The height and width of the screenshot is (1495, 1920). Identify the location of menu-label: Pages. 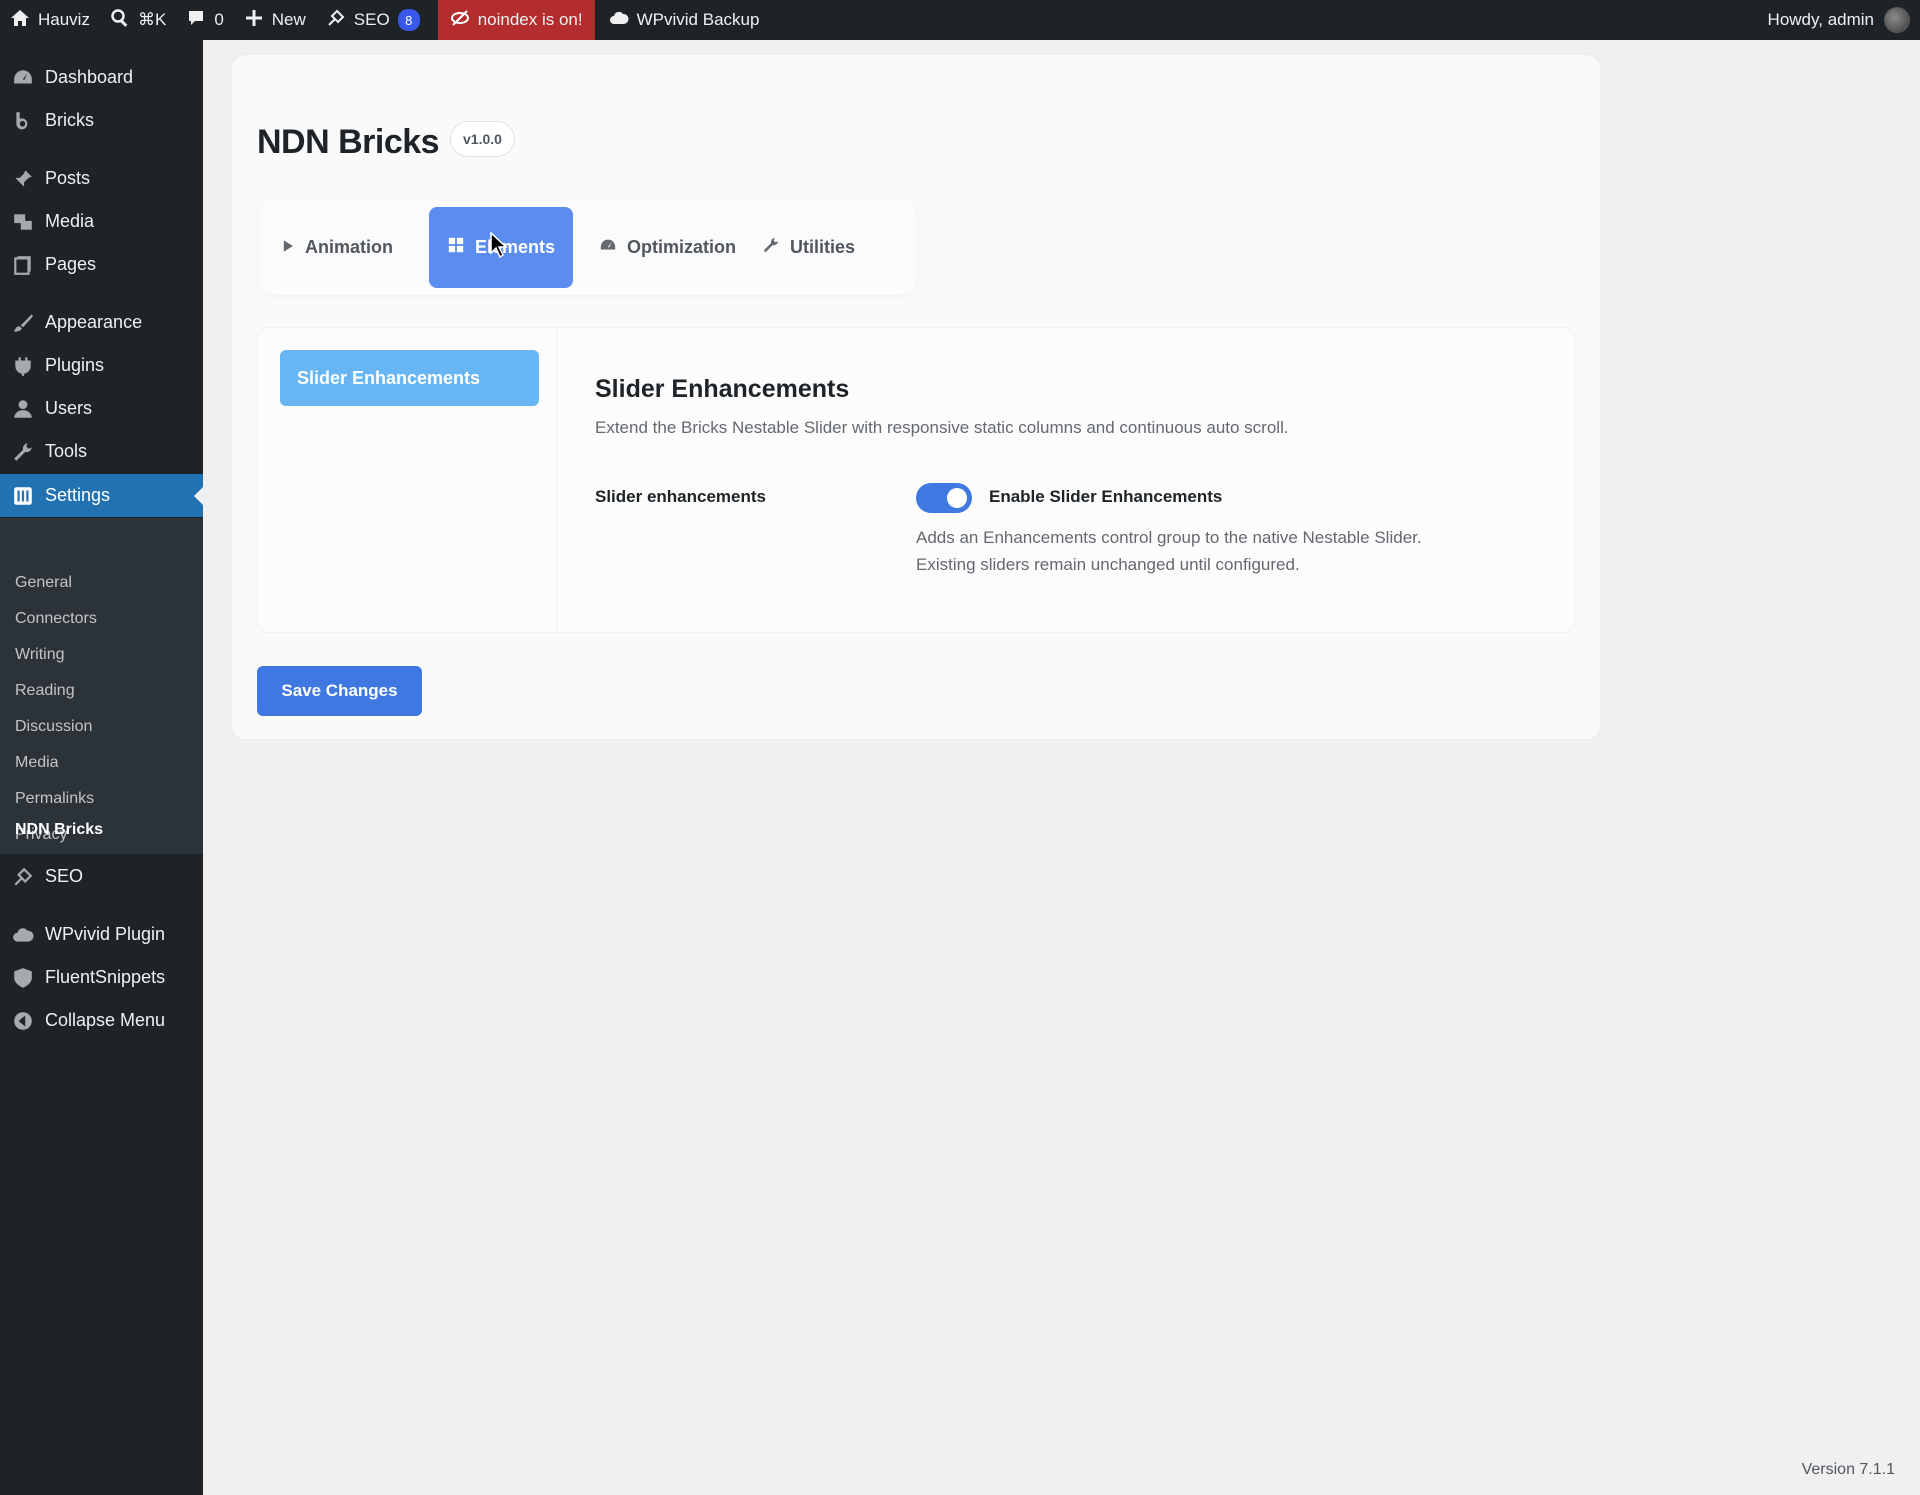
(71, 264).